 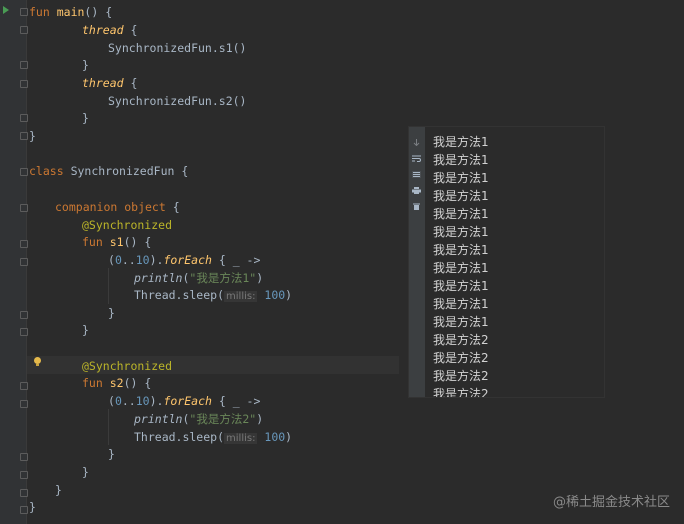 I want to click on keyword-token: companion object, so click(x=110, y=207).